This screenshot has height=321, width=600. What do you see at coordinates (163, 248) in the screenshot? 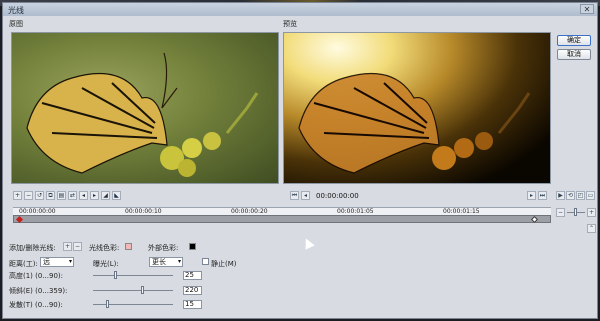
I see `outer-color-label: 外部色彩:` at bounding box center [163, 248].